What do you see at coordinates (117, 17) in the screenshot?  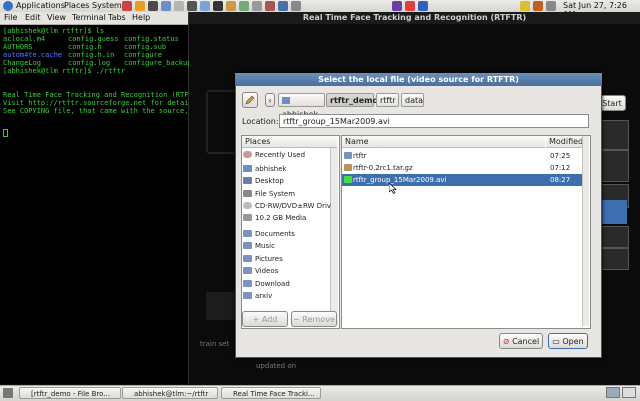 I see `menu-tabs: Tabs` at bounding box center [117, 17].